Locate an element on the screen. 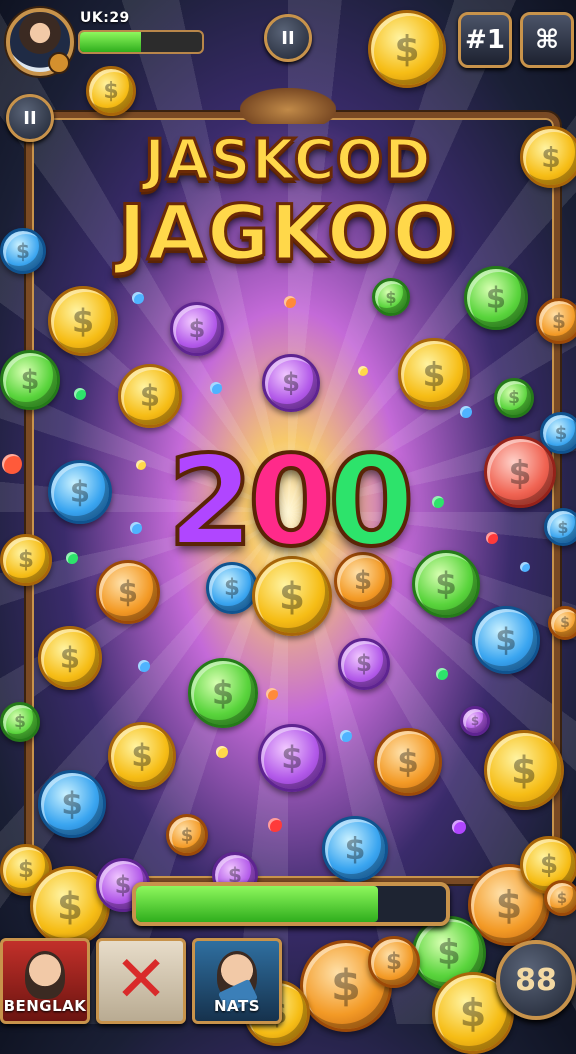 The height and width of the screenshot is (1054, 576). title-line-2: JAGKOO is located at coordinates (287, 233).